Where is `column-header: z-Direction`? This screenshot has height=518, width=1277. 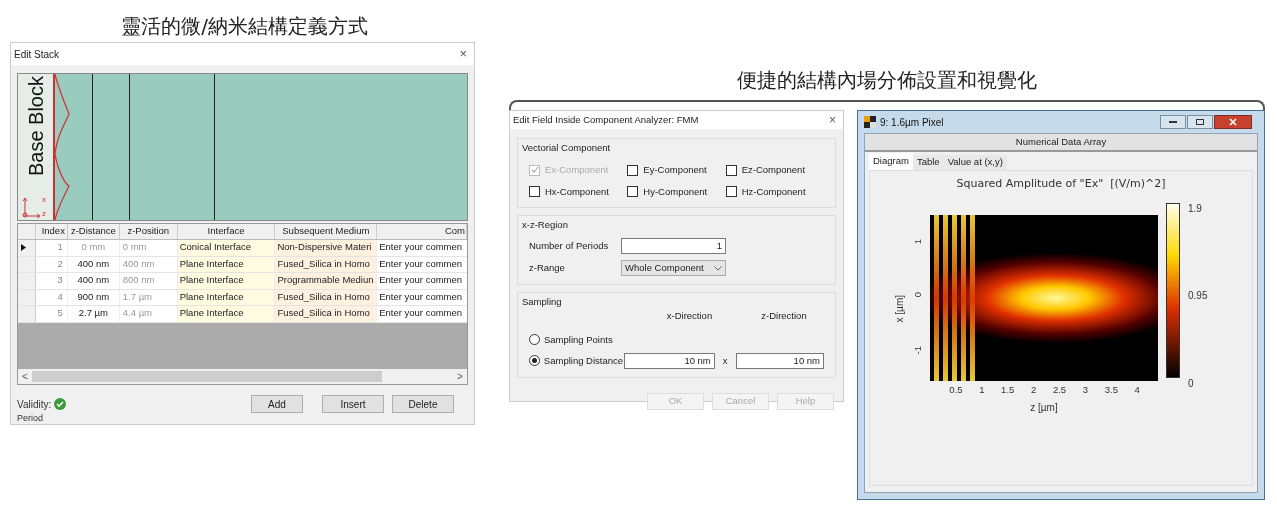
column-header: z-Direction is located at coordinates (784, 316).